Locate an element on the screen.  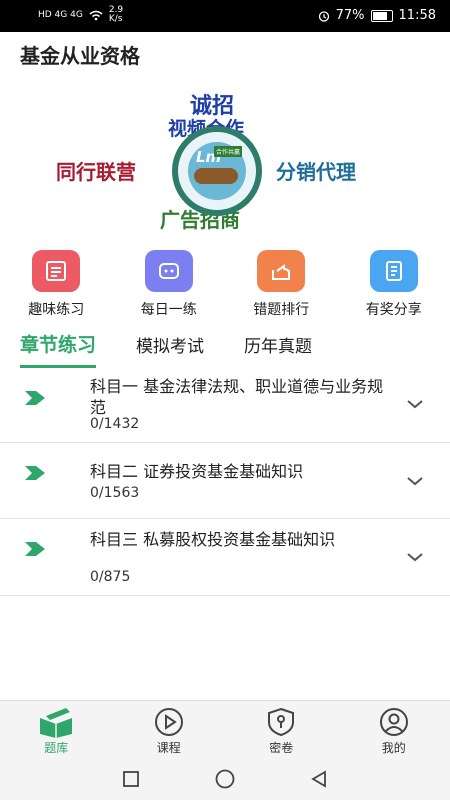
back-icon is located at coordinates (319, 779).